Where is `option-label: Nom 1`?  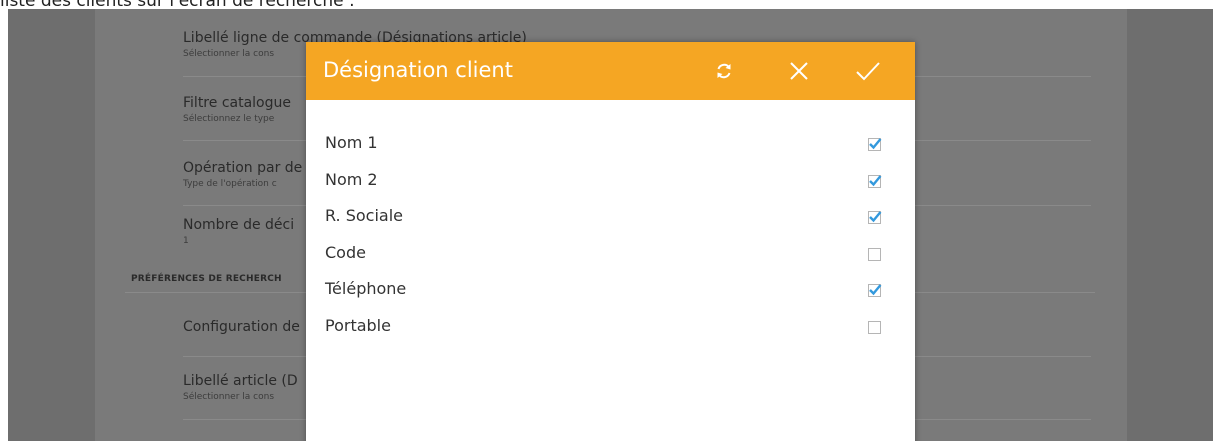
option-label: Nom 1 is located at coordinates (351, 142).